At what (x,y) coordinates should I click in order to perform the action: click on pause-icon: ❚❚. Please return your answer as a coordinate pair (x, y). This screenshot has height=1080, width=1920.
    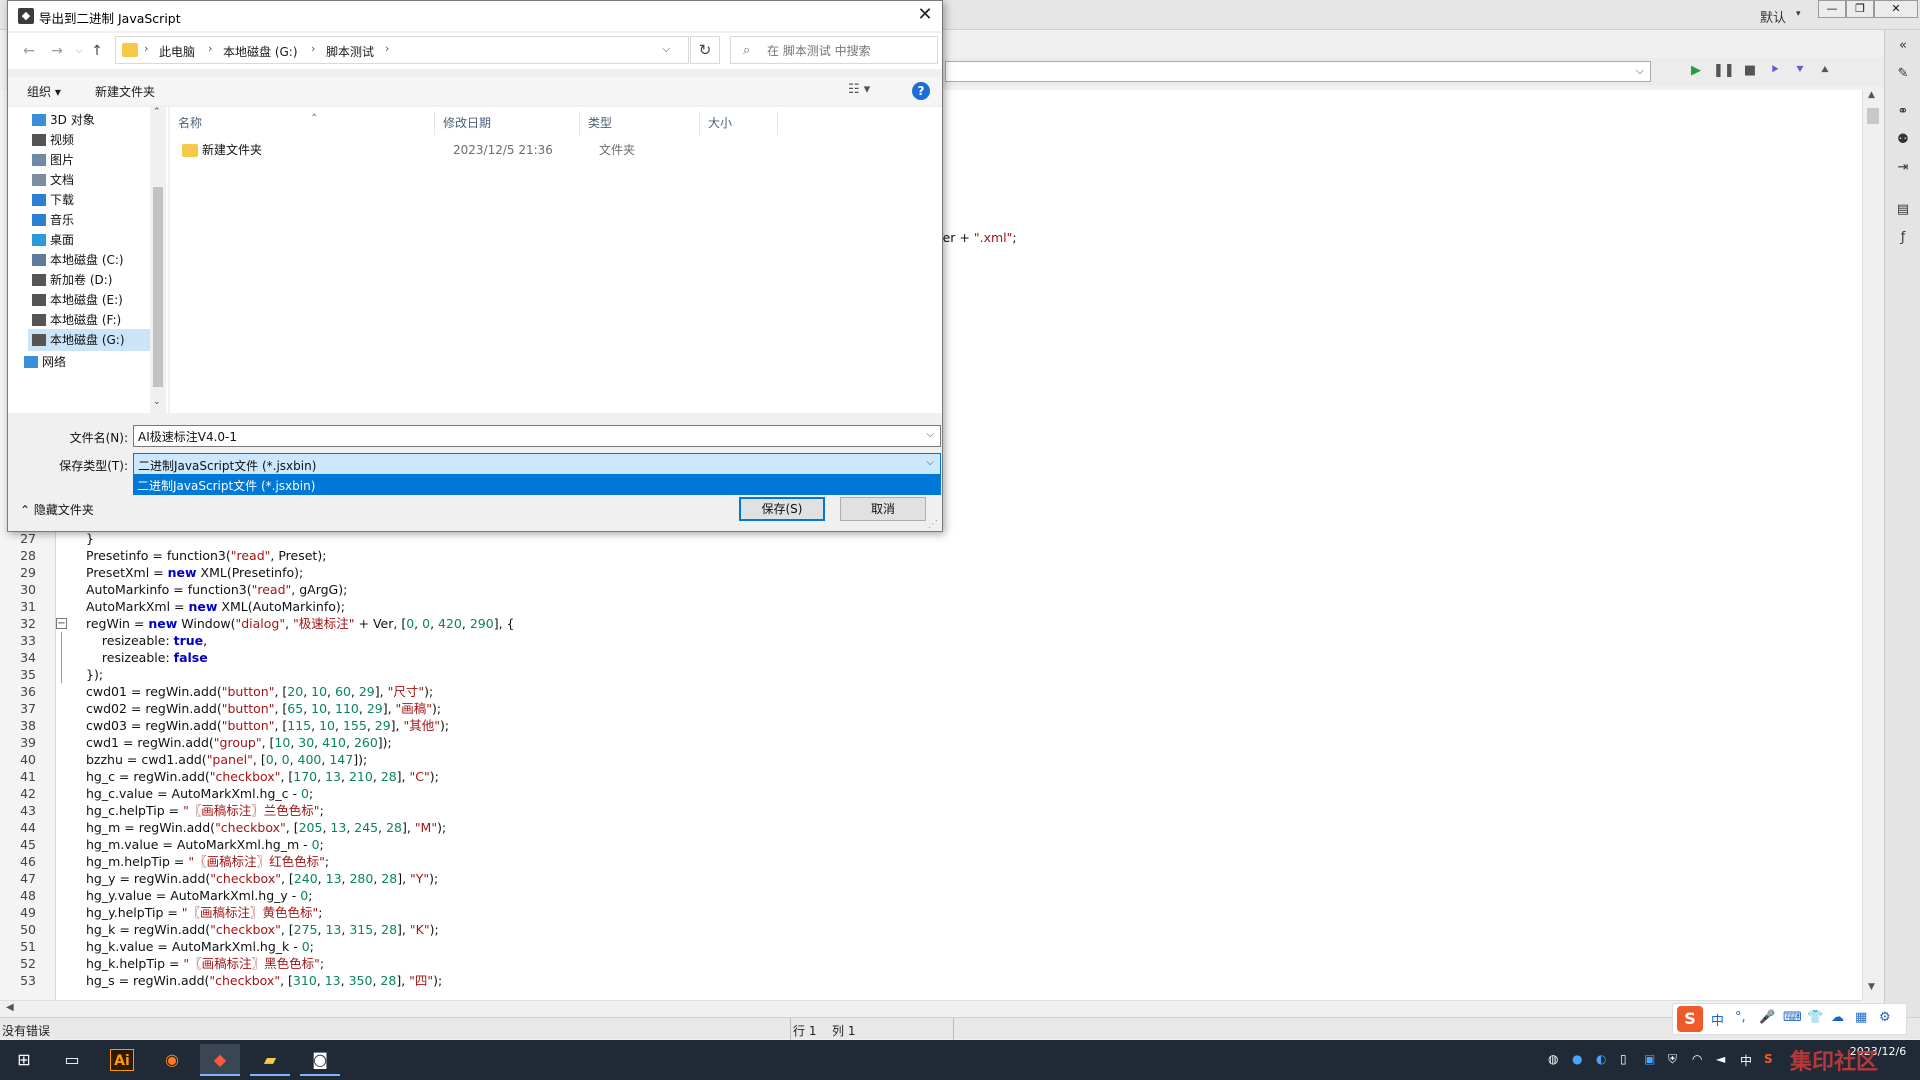
    Looking at the image, I should click on (1724, 71).